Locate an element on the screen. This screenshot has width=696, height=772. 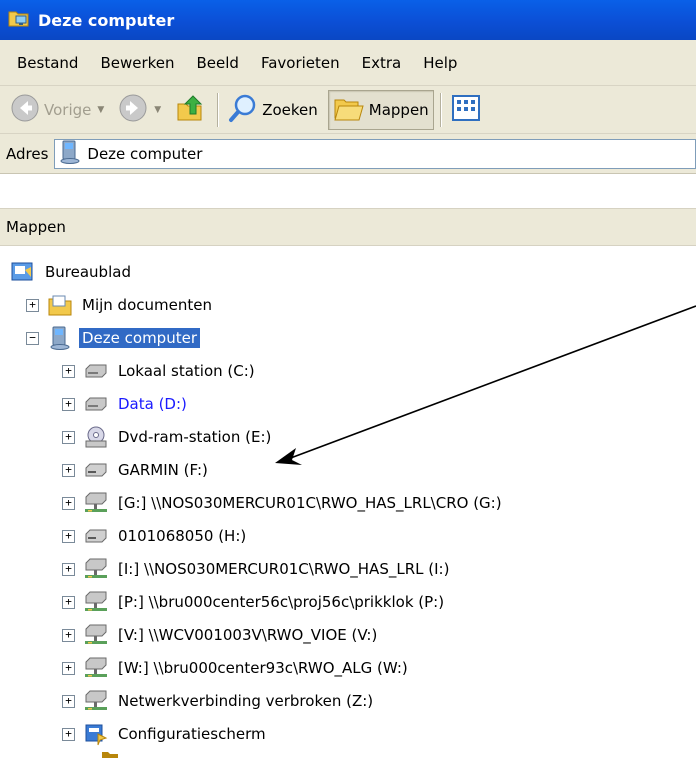
menu-extra: Extra is located at coordinates (382, 63).